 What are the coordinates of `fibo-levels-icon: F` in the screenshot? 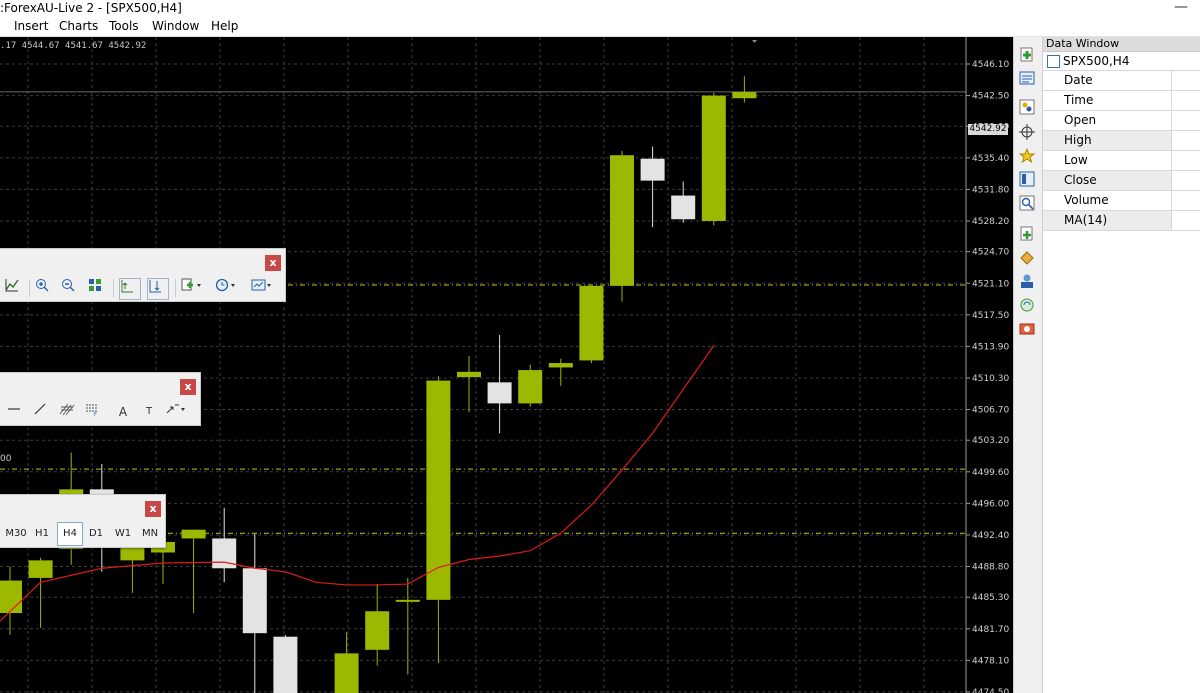 It's located at (95, 412).